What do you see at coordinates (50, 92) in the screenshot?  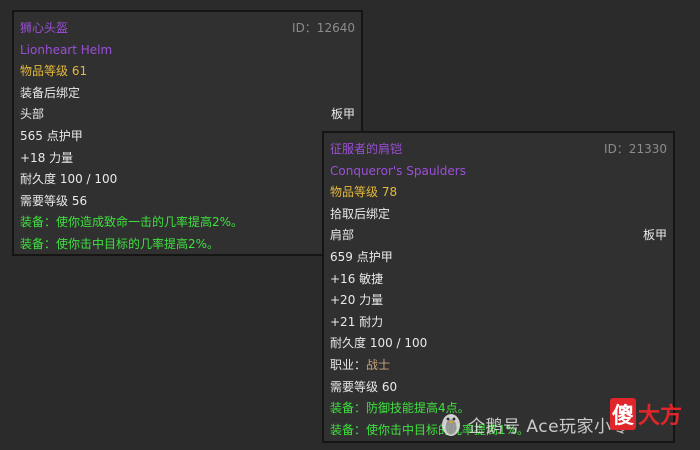 I see `bind-type: 装备后绑定` at bounding box center [50, 92].